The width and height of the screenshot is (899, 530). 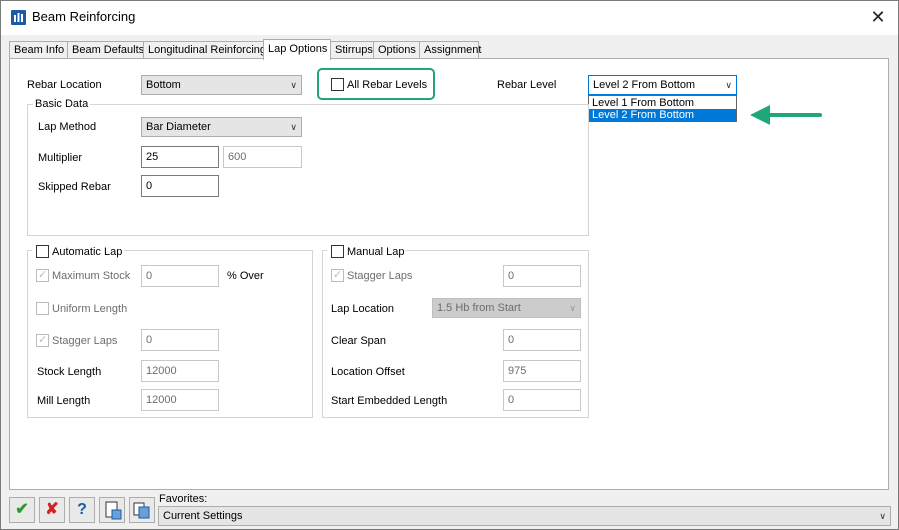 I want to click on lap-location-label: Lap Location, so click(x=362, y=309).